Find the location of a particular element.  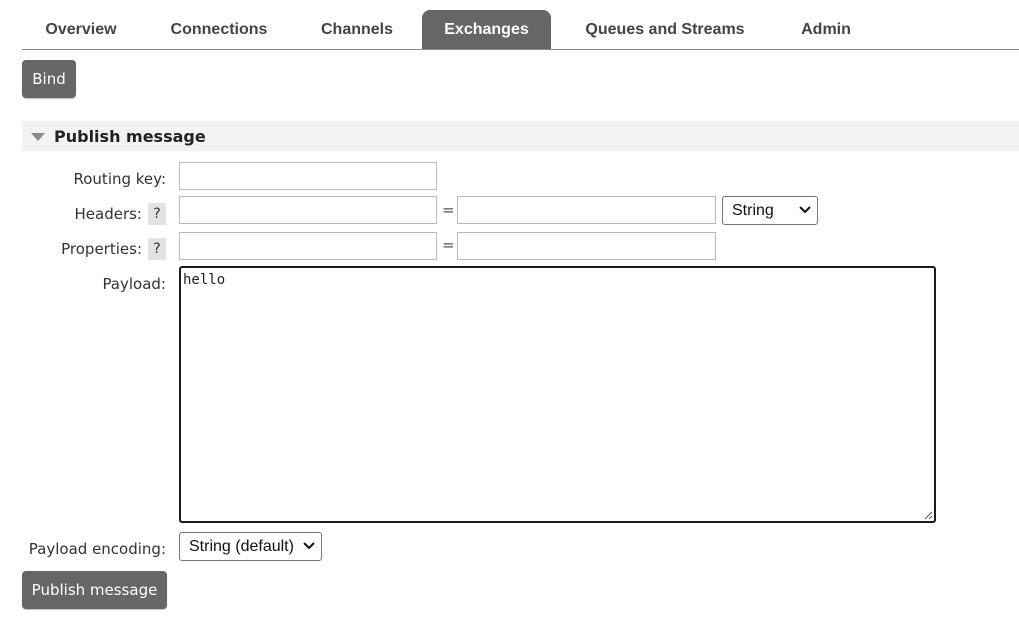

tab-overview: Overview is located at coordinates (81, 29).